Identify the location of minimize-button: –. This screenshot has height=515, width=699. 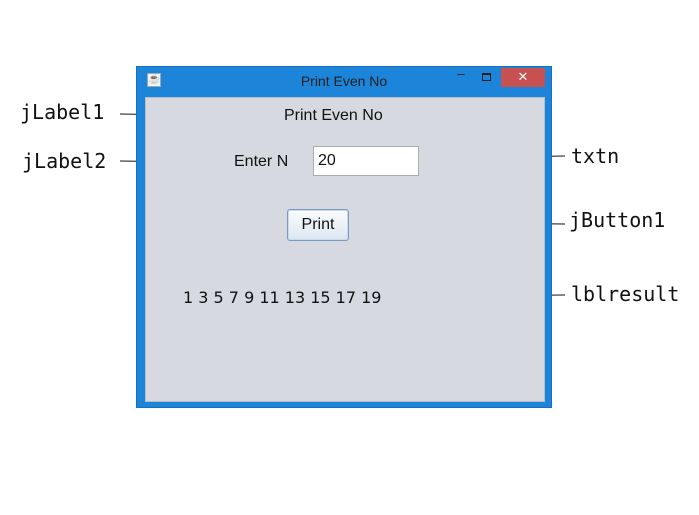
(461, 74).